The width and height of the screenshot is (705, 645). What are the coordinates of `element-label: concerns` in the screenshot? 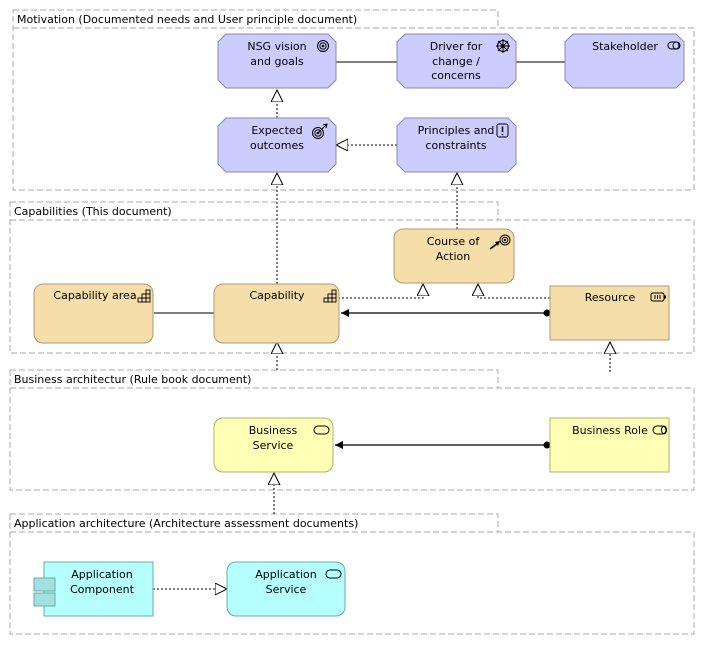 It's located at (456, 75).